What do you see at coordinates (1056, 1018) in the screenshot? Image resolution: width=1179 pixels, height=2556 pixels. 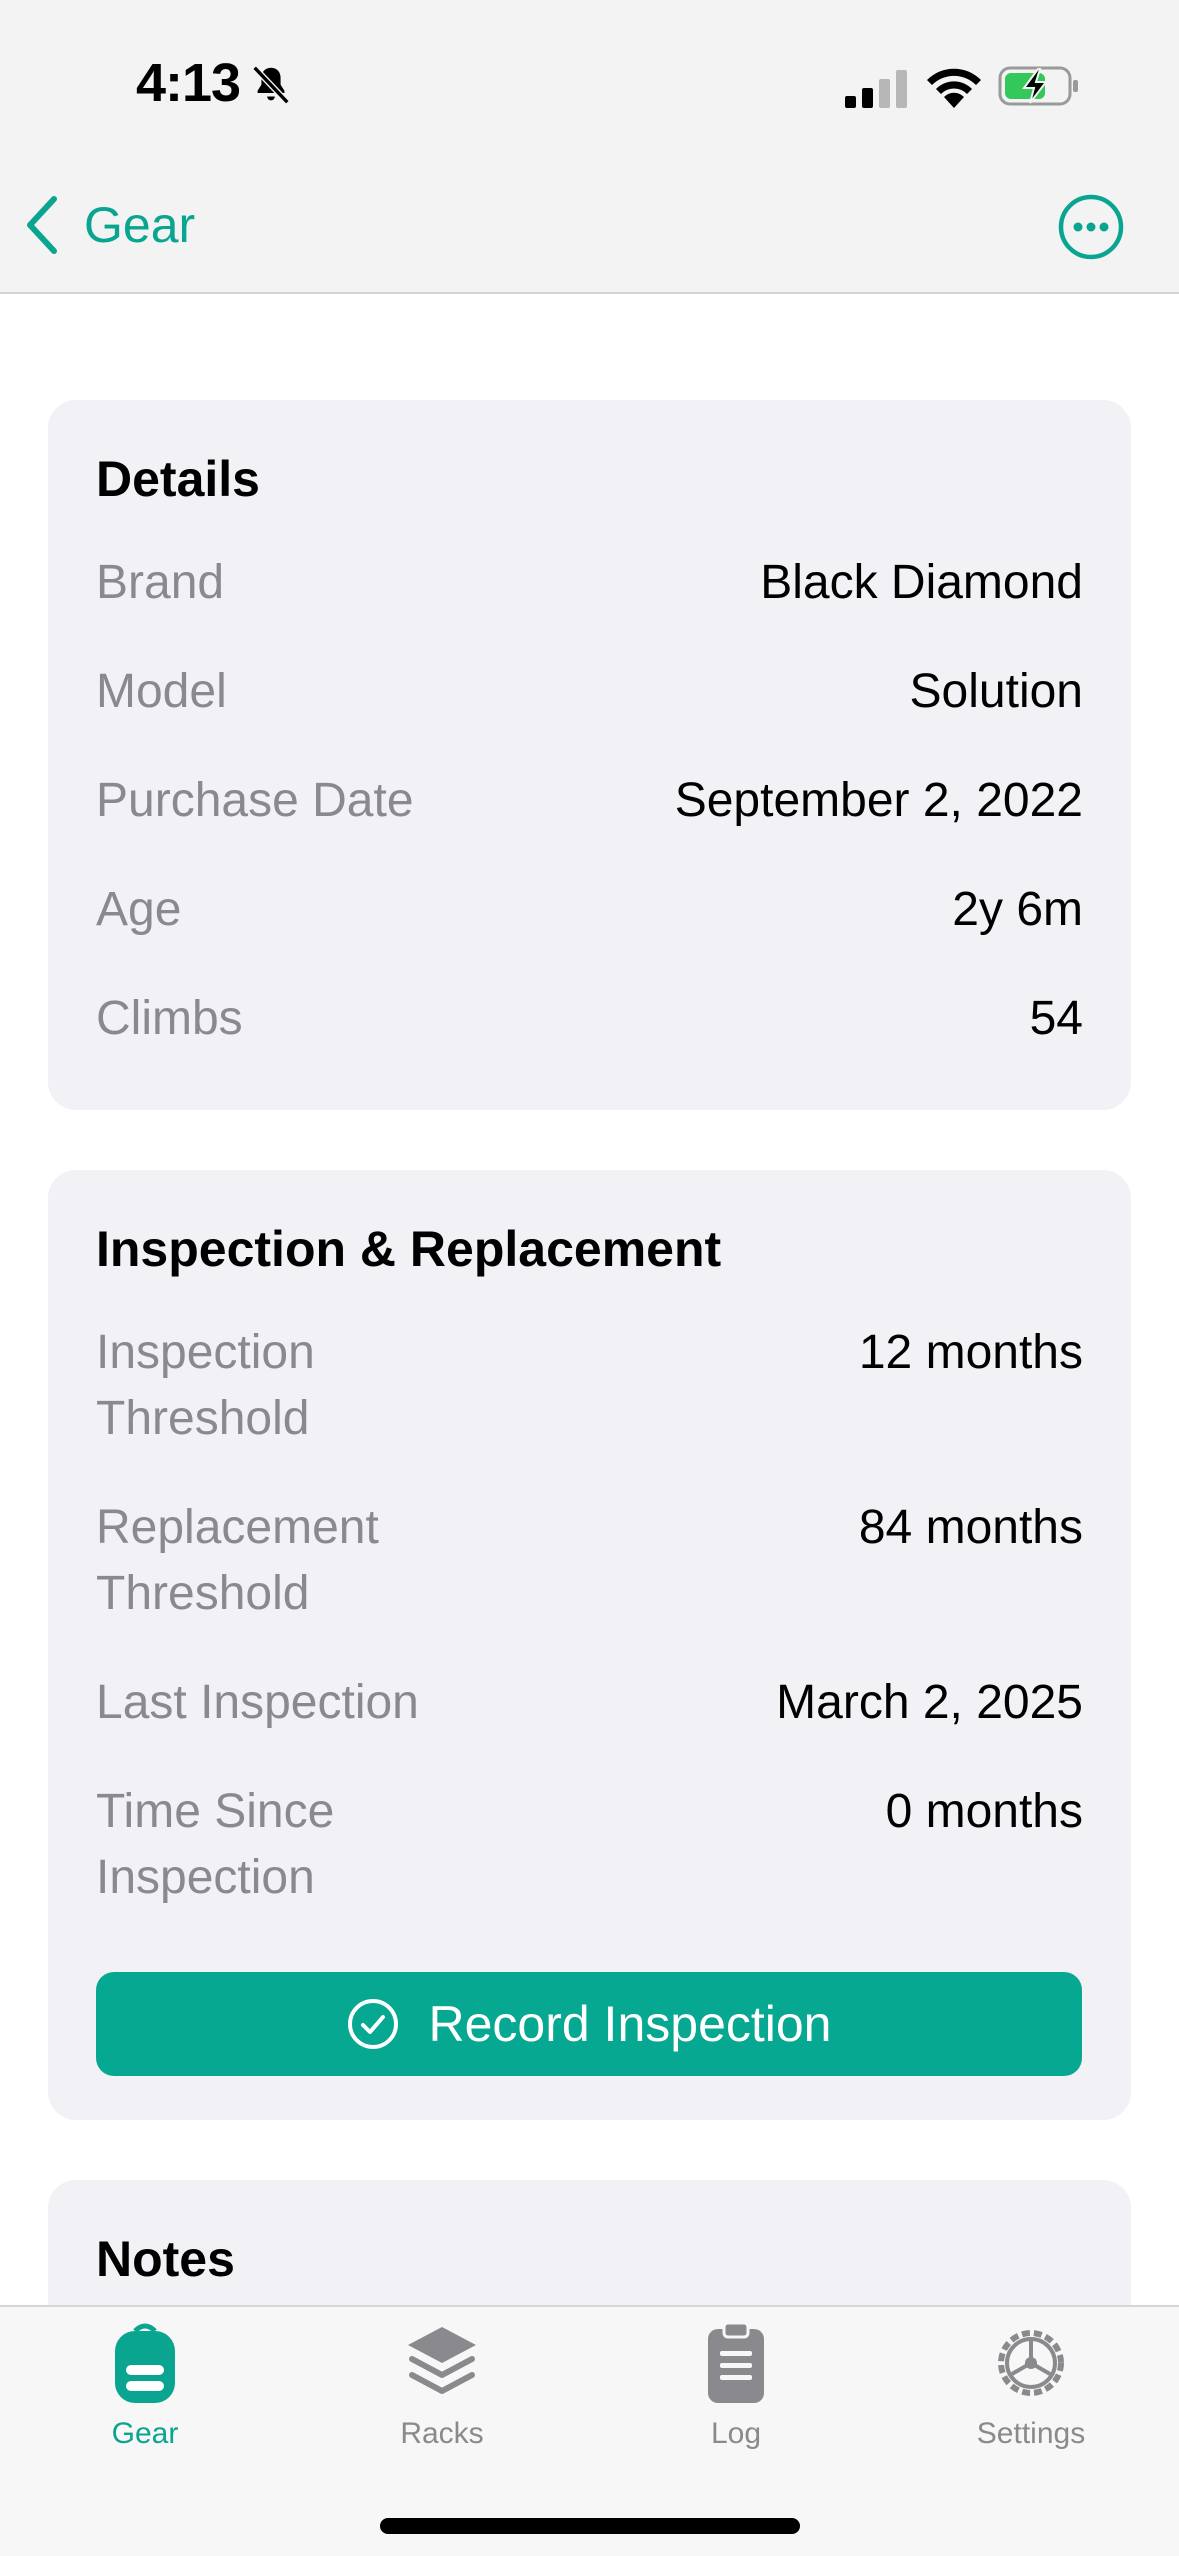 I see `climbs-value: 54` at bounding box center [1056, 1018].